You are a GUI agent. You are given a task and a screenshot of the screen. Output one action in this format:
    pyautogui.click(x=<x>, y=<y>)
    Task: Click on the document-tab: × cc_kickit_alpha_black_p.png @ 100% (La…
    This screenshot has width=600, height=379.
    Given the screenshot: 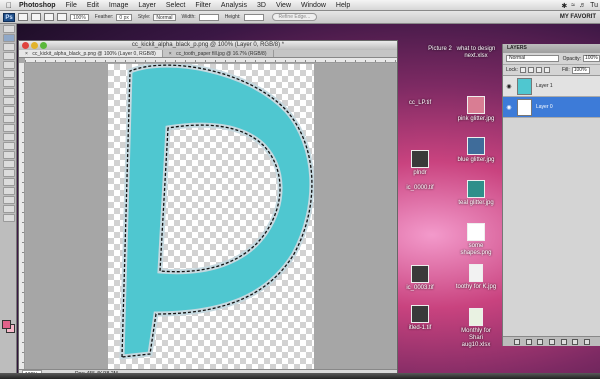 What is the action you would take?
    pyautogui.click(x=91, y=53)
    